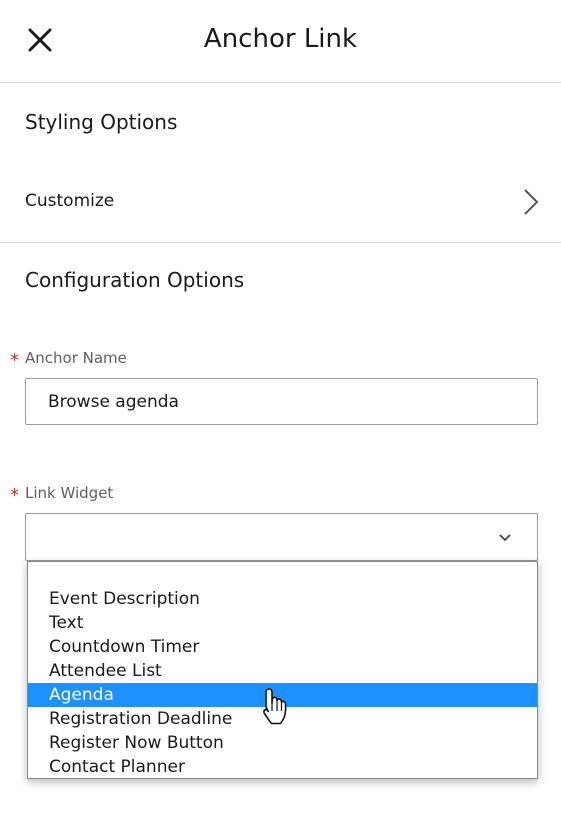  Describe the element at coordinates (76, 358) in the screenshot. I see `anchor-name-label: Anchor Name` at that location.